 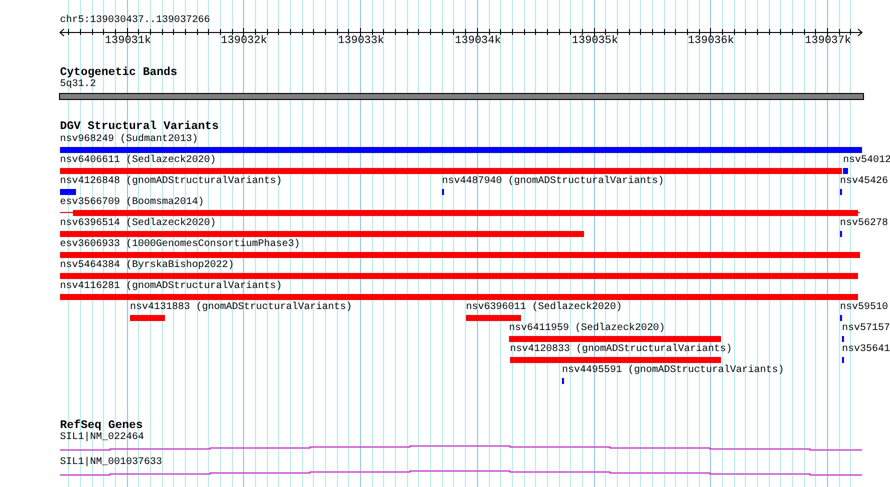 I want to click on variant-label: nsv59510, so click(x=864, y=308).